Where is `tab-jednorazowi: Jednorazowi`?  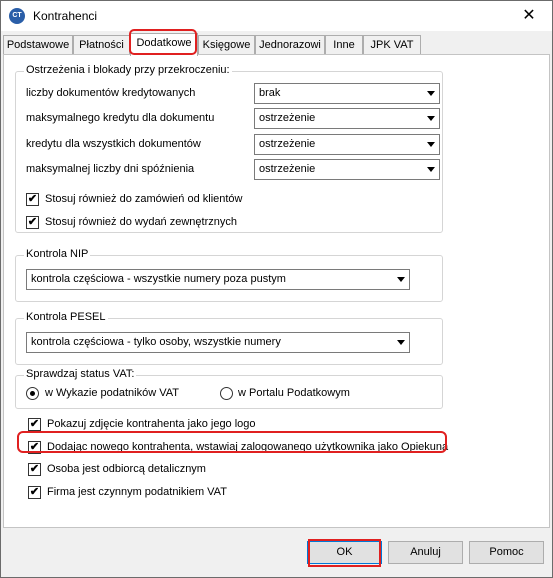 tab-jednorazowi: Jednorazowi is located at coordinates (290, 45).